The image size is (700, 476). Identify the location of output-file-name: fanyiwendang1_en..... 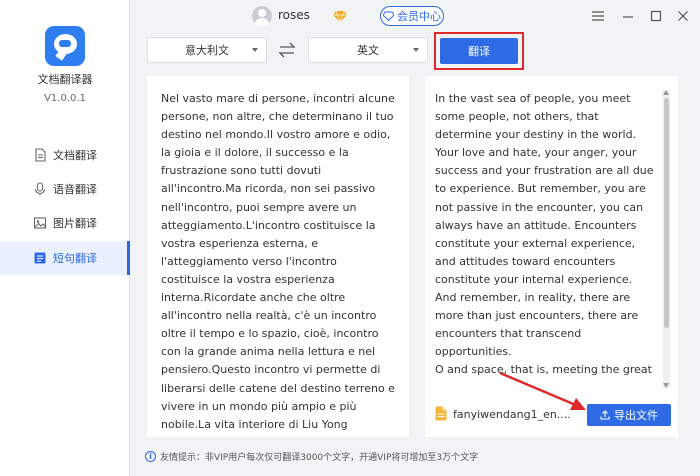
(512, 414).